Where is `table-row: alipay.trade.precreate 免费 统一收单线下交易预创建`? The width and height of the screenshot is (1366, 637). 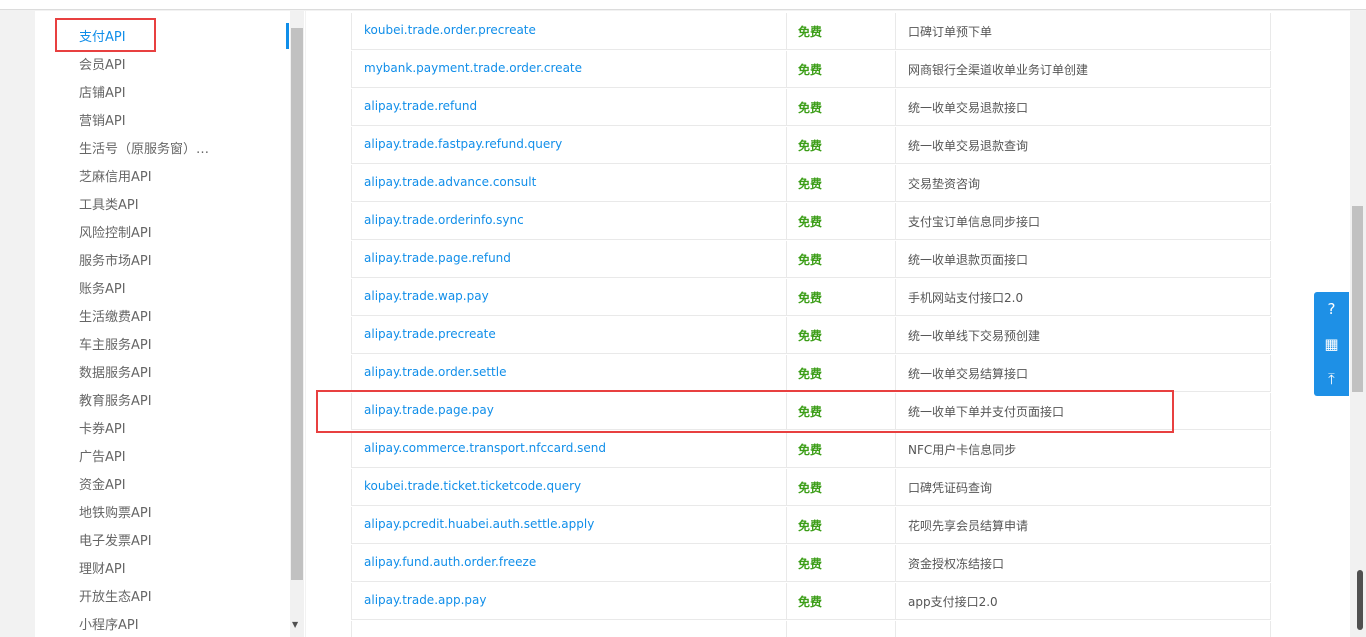 table-row: alipay.trade.precreate 免费 统一收单线下交易预创建 is located at coordinates (811, 335).